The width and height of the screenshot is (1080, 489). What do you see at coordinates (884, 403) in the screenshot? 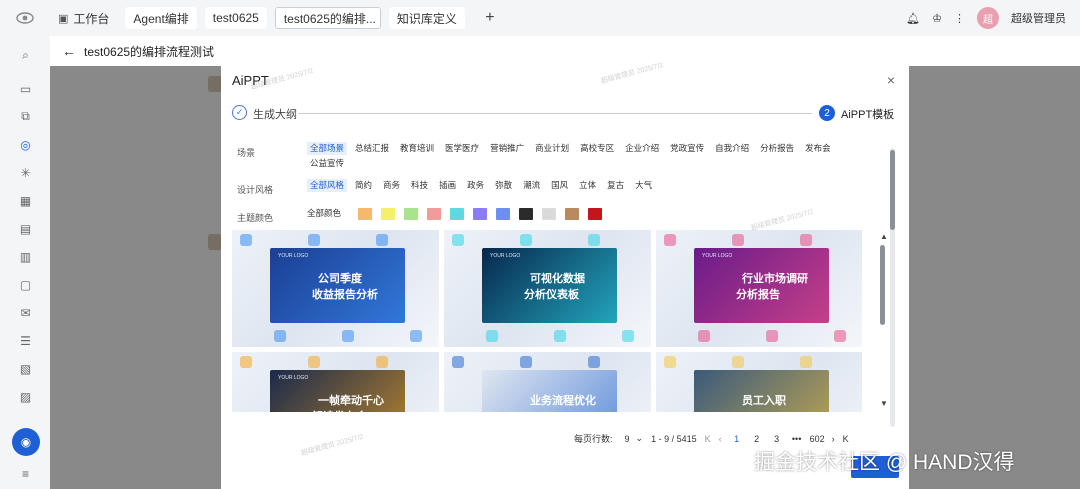
I see `scroll-down-icon: ▼` at bounding box center [884, 403].